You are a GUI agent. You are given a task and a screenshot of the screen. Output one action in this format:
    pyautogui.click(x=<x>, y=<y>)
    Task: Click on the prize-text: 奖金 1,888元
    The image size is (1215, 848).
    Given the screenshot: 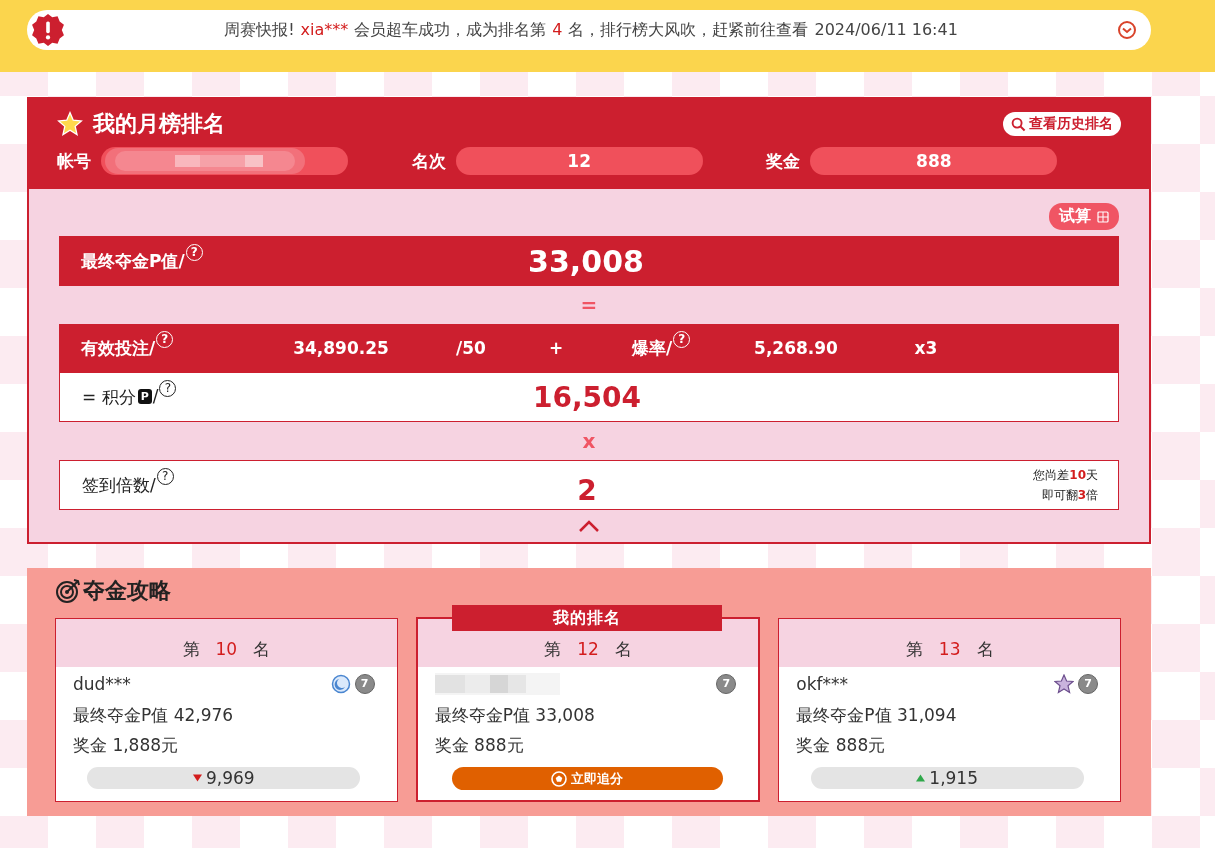 What is the action you would take?
    pyautogui.click(x=126, y=745)
    